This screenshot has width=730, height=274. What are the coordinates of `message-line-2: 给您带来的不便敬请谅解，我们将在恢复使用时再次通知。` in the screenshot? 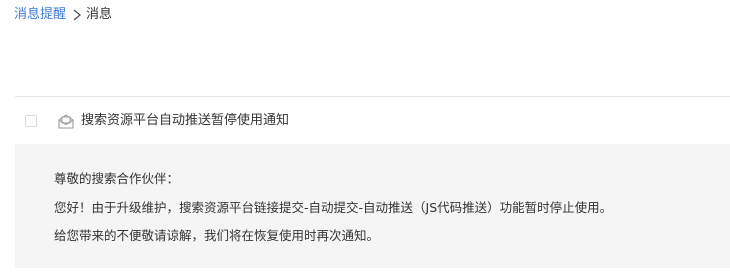 It's located at (217, 235).